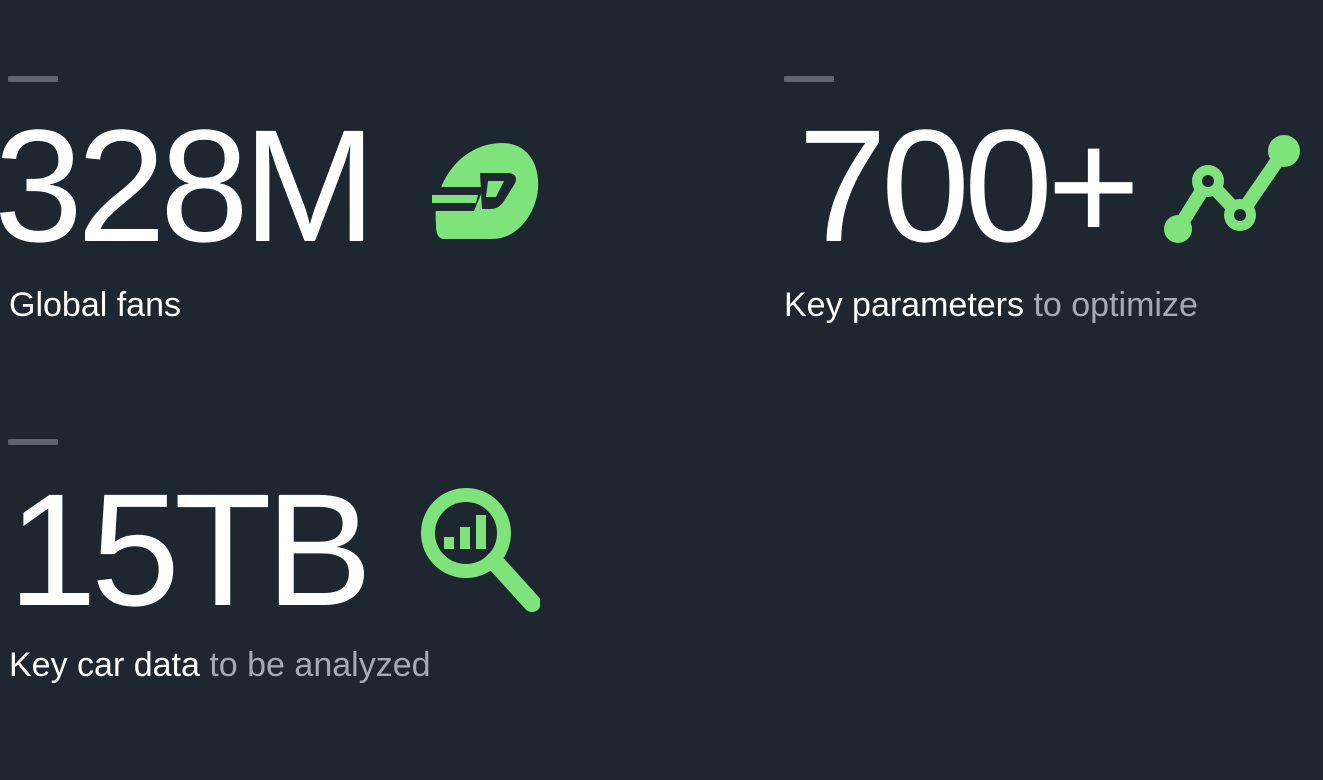  Describe the element at coordinates (104, 665) in the screenshot. I see `stat-label-strong: Key car data` at that location.